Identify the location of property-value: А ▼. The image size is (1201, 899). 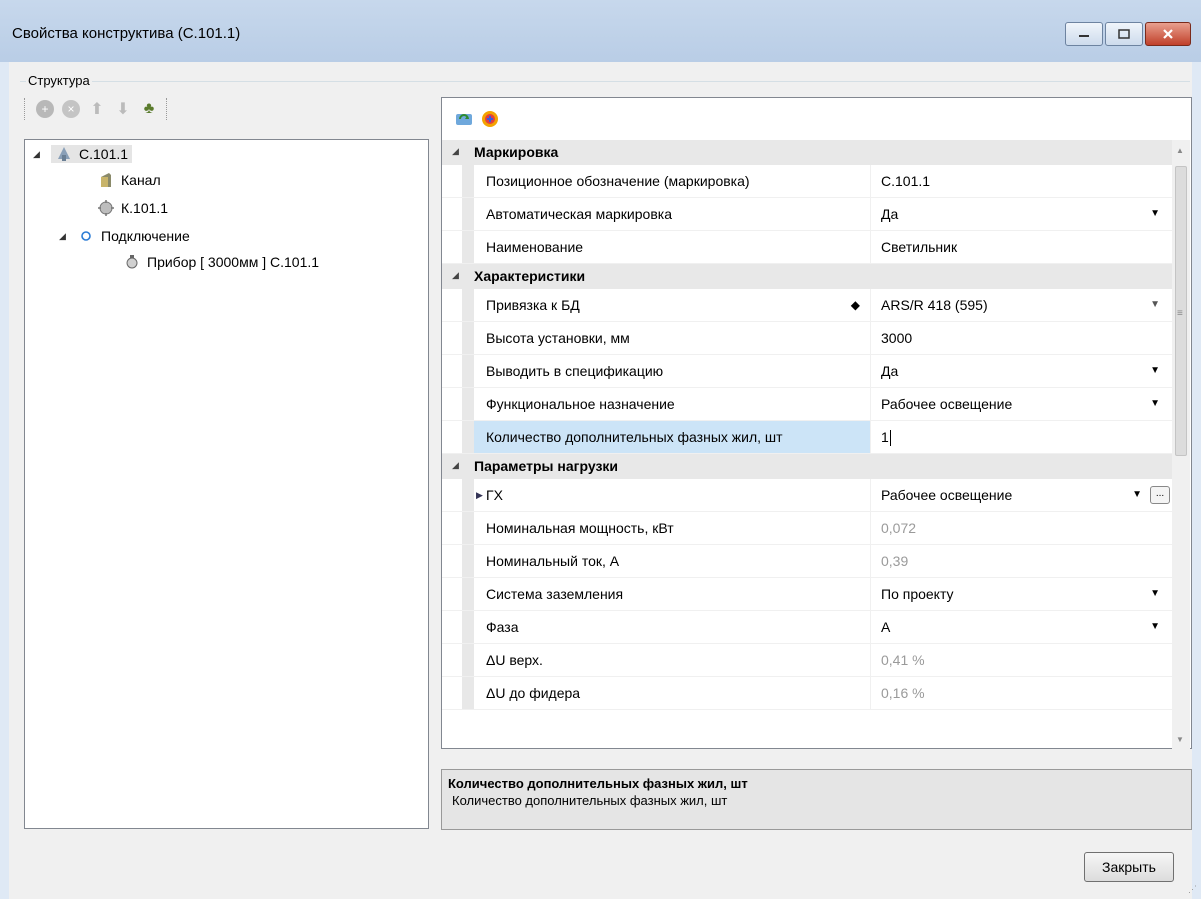
(1021, 627).